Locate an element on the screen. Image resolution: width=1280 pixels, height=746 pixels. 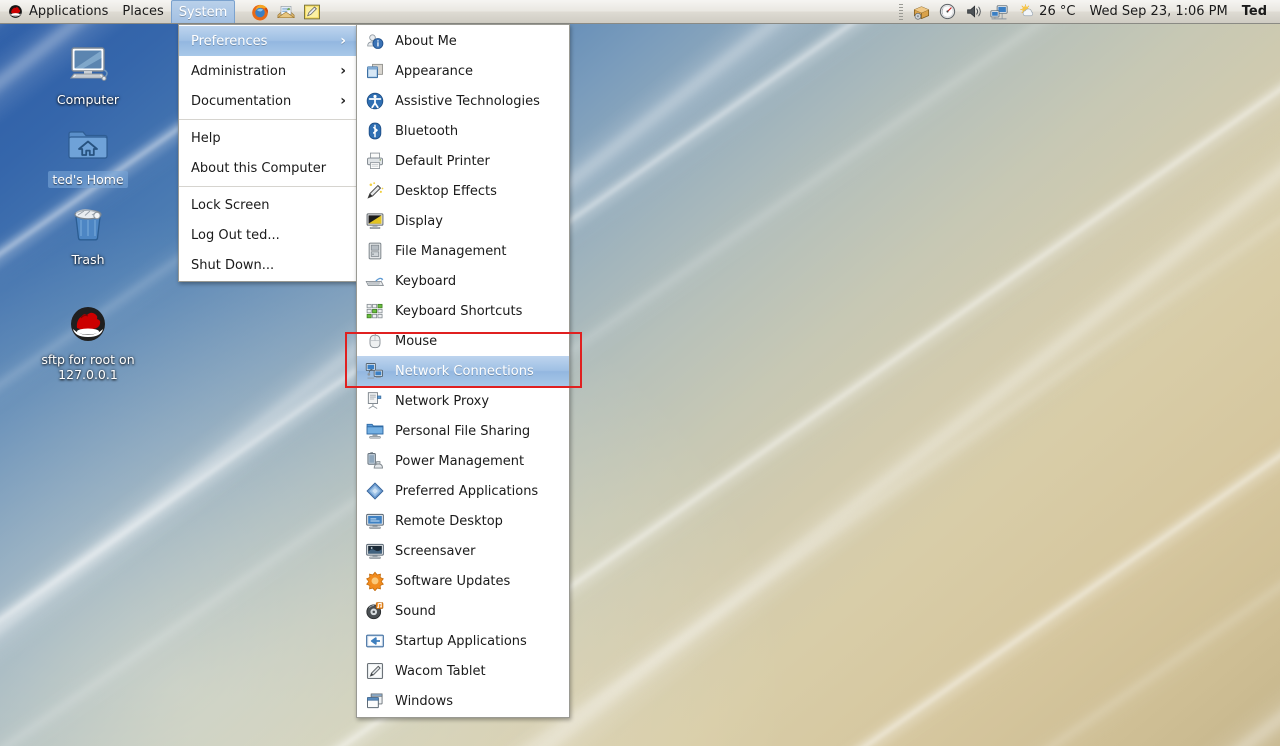
network-proxy-icon is located at coordinates (375, 401).